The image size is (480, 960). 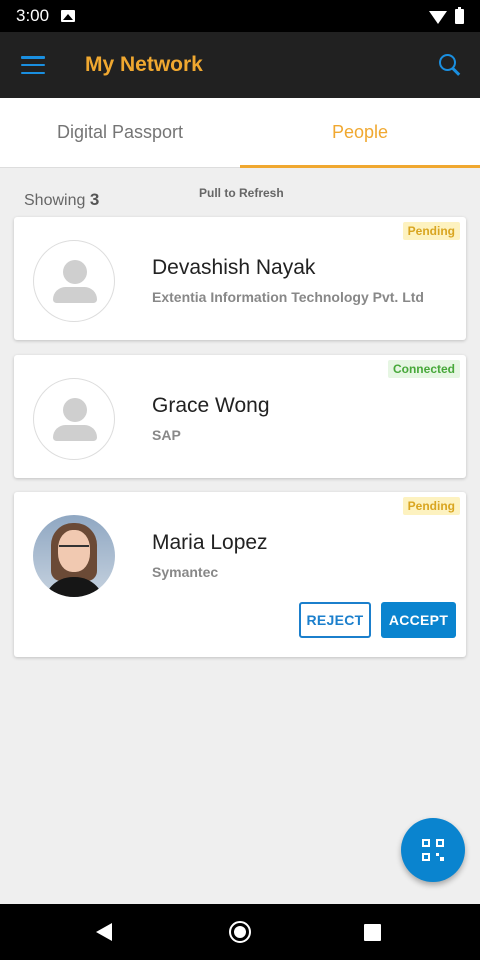 I want to click on pull-to-refresh-hint: Pull to Refresh, so click(x=241, y=193).